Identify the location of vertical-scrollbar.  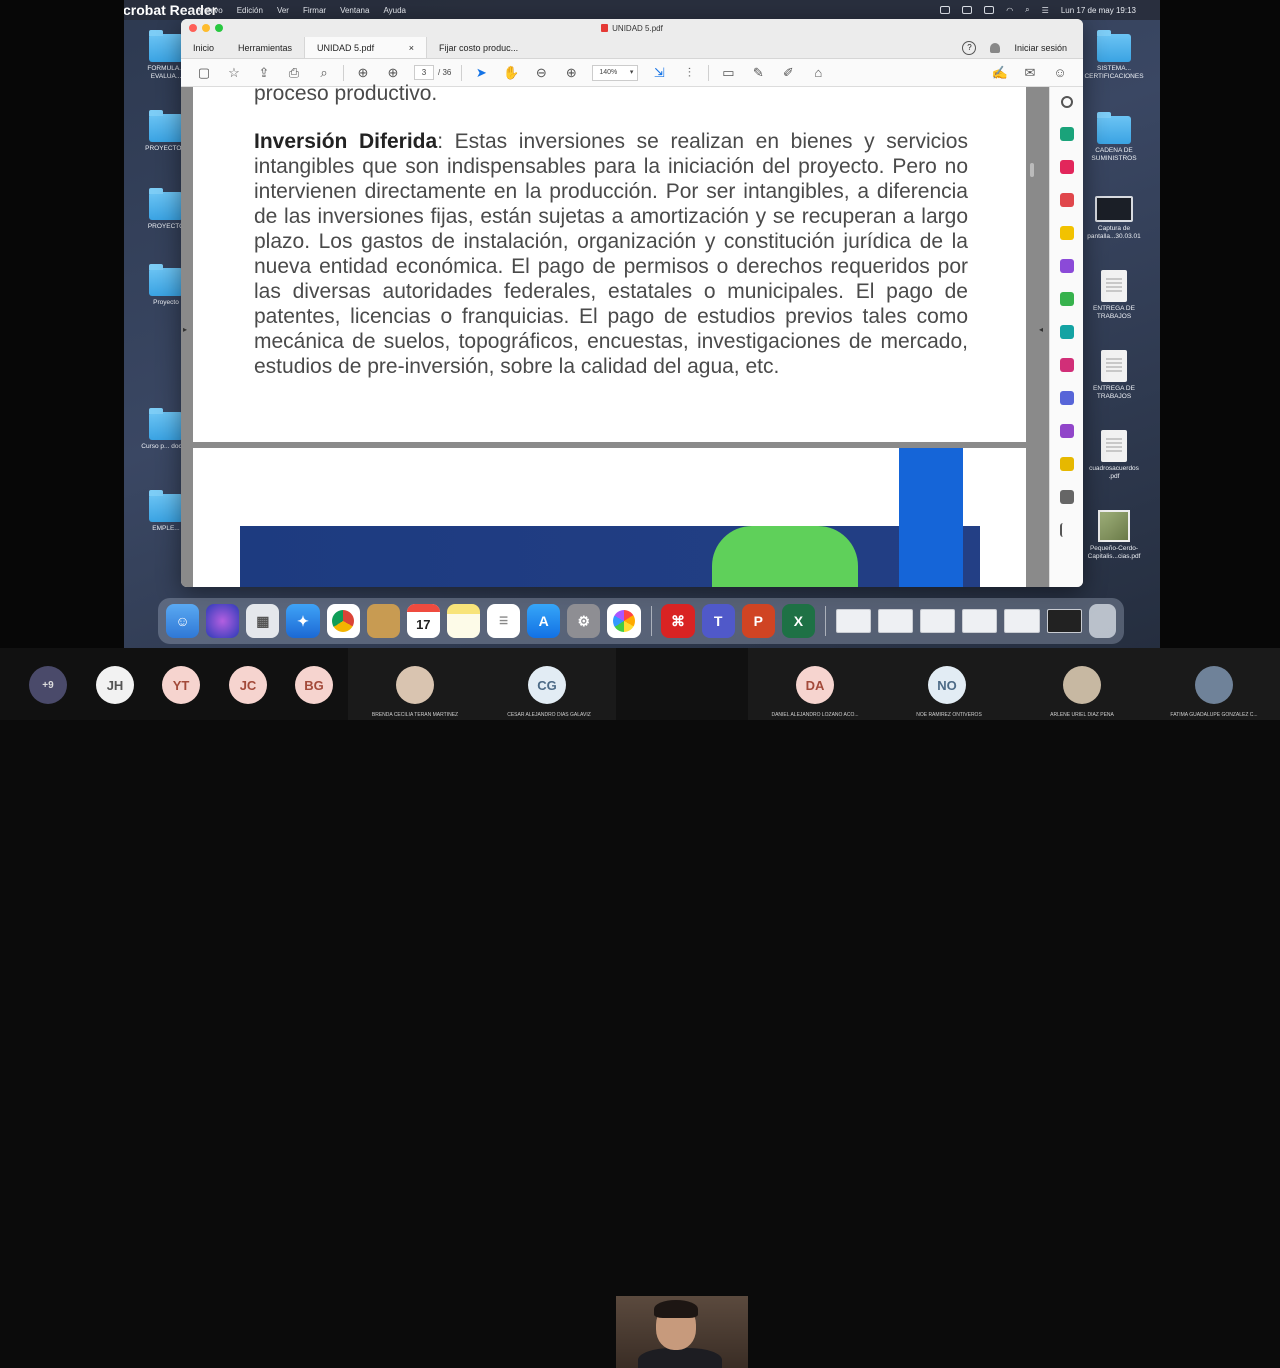
(1032, 170).